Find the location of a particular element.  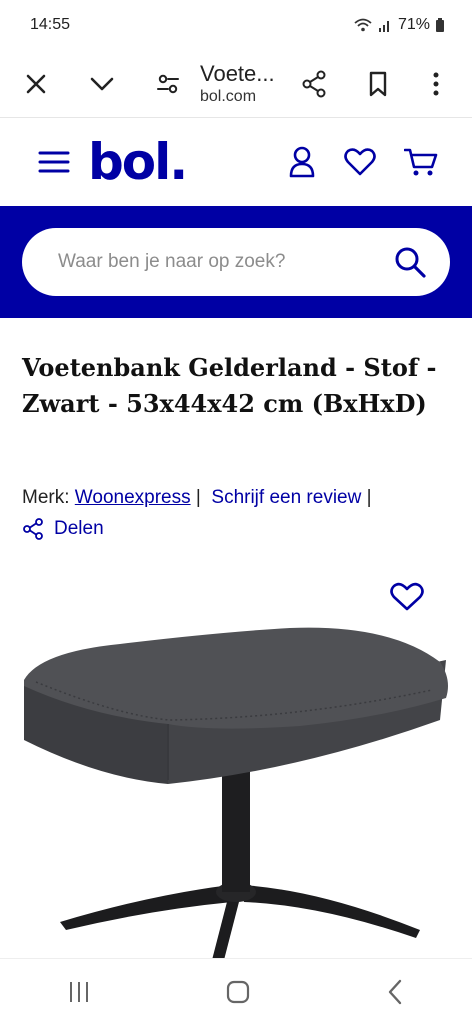

close-icon is located at coordinates (36, 83).